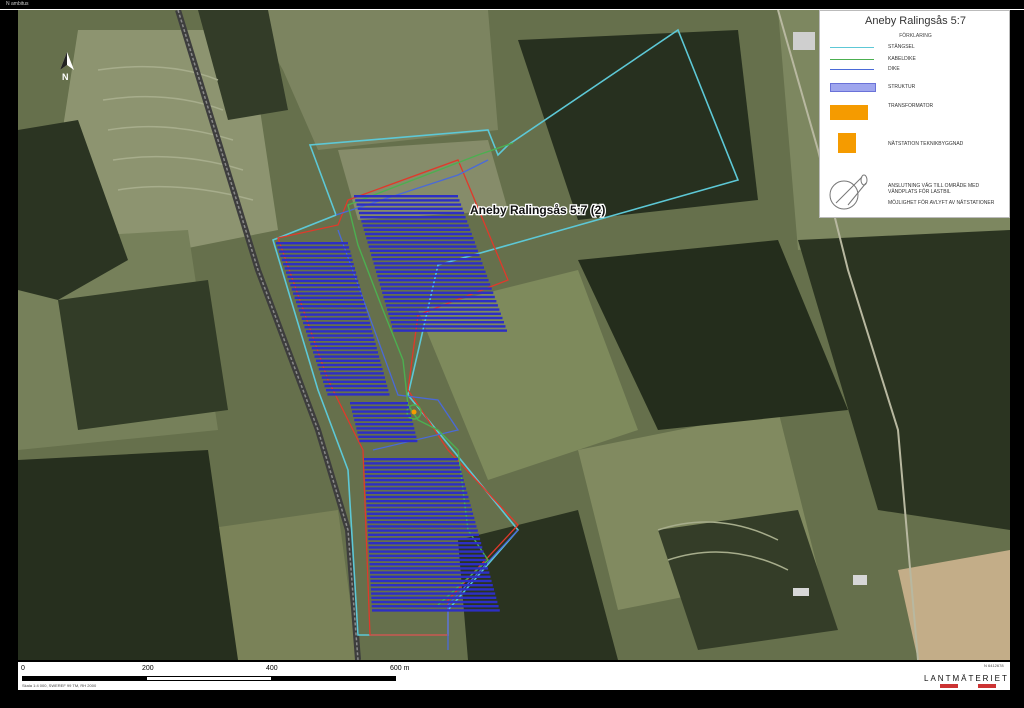 The width and height of the screenshot is (1024, 708). I want to click on legend-subtitle: FÖRKLARING, so click(915, 36).